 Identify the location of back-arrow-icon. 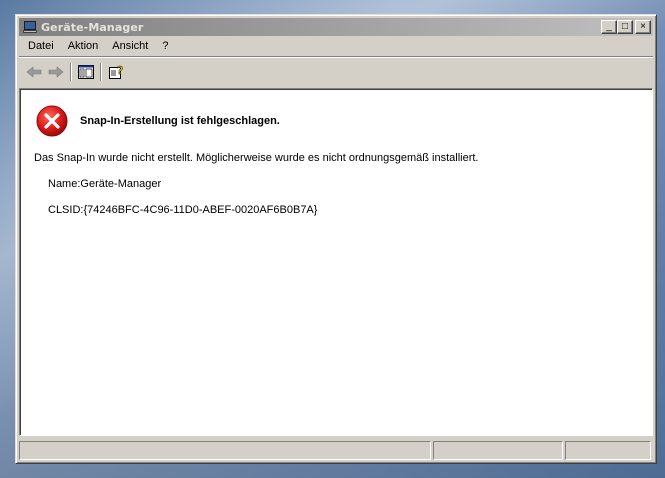
(34, 72).